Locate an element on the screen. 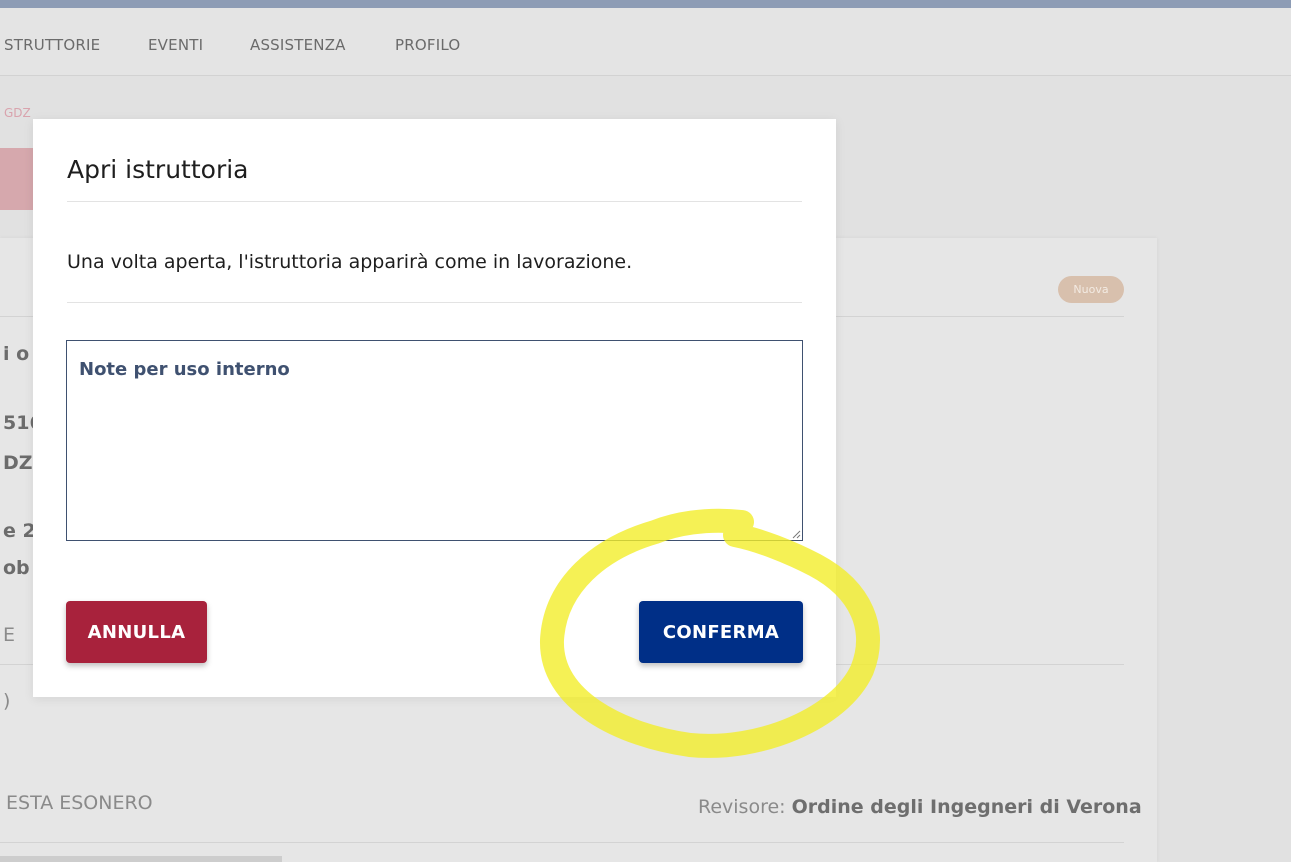 This screenshot has height=862, width=1291. reviewer-value: Ordine degli Ingegneri di Verona is located at coordinates (966, 807).